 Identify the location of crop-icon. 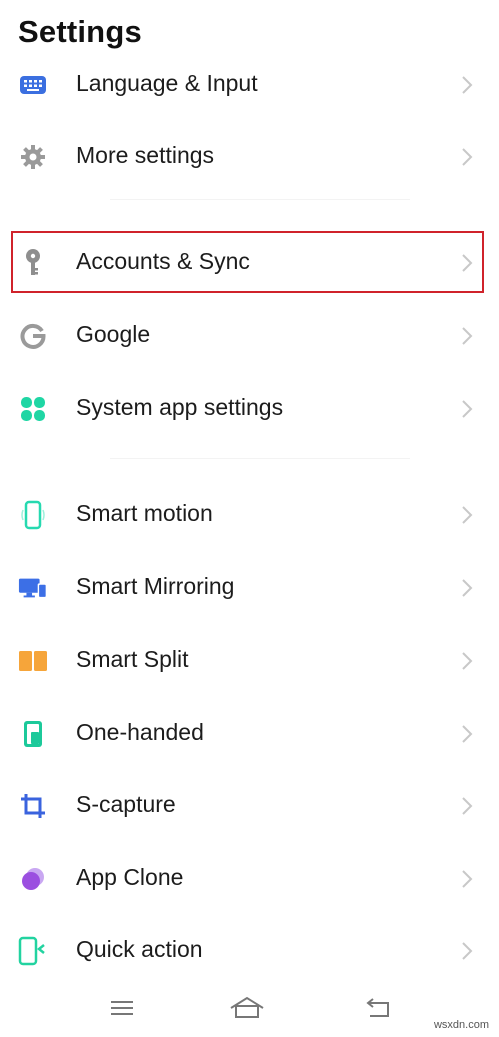
(33, 806).